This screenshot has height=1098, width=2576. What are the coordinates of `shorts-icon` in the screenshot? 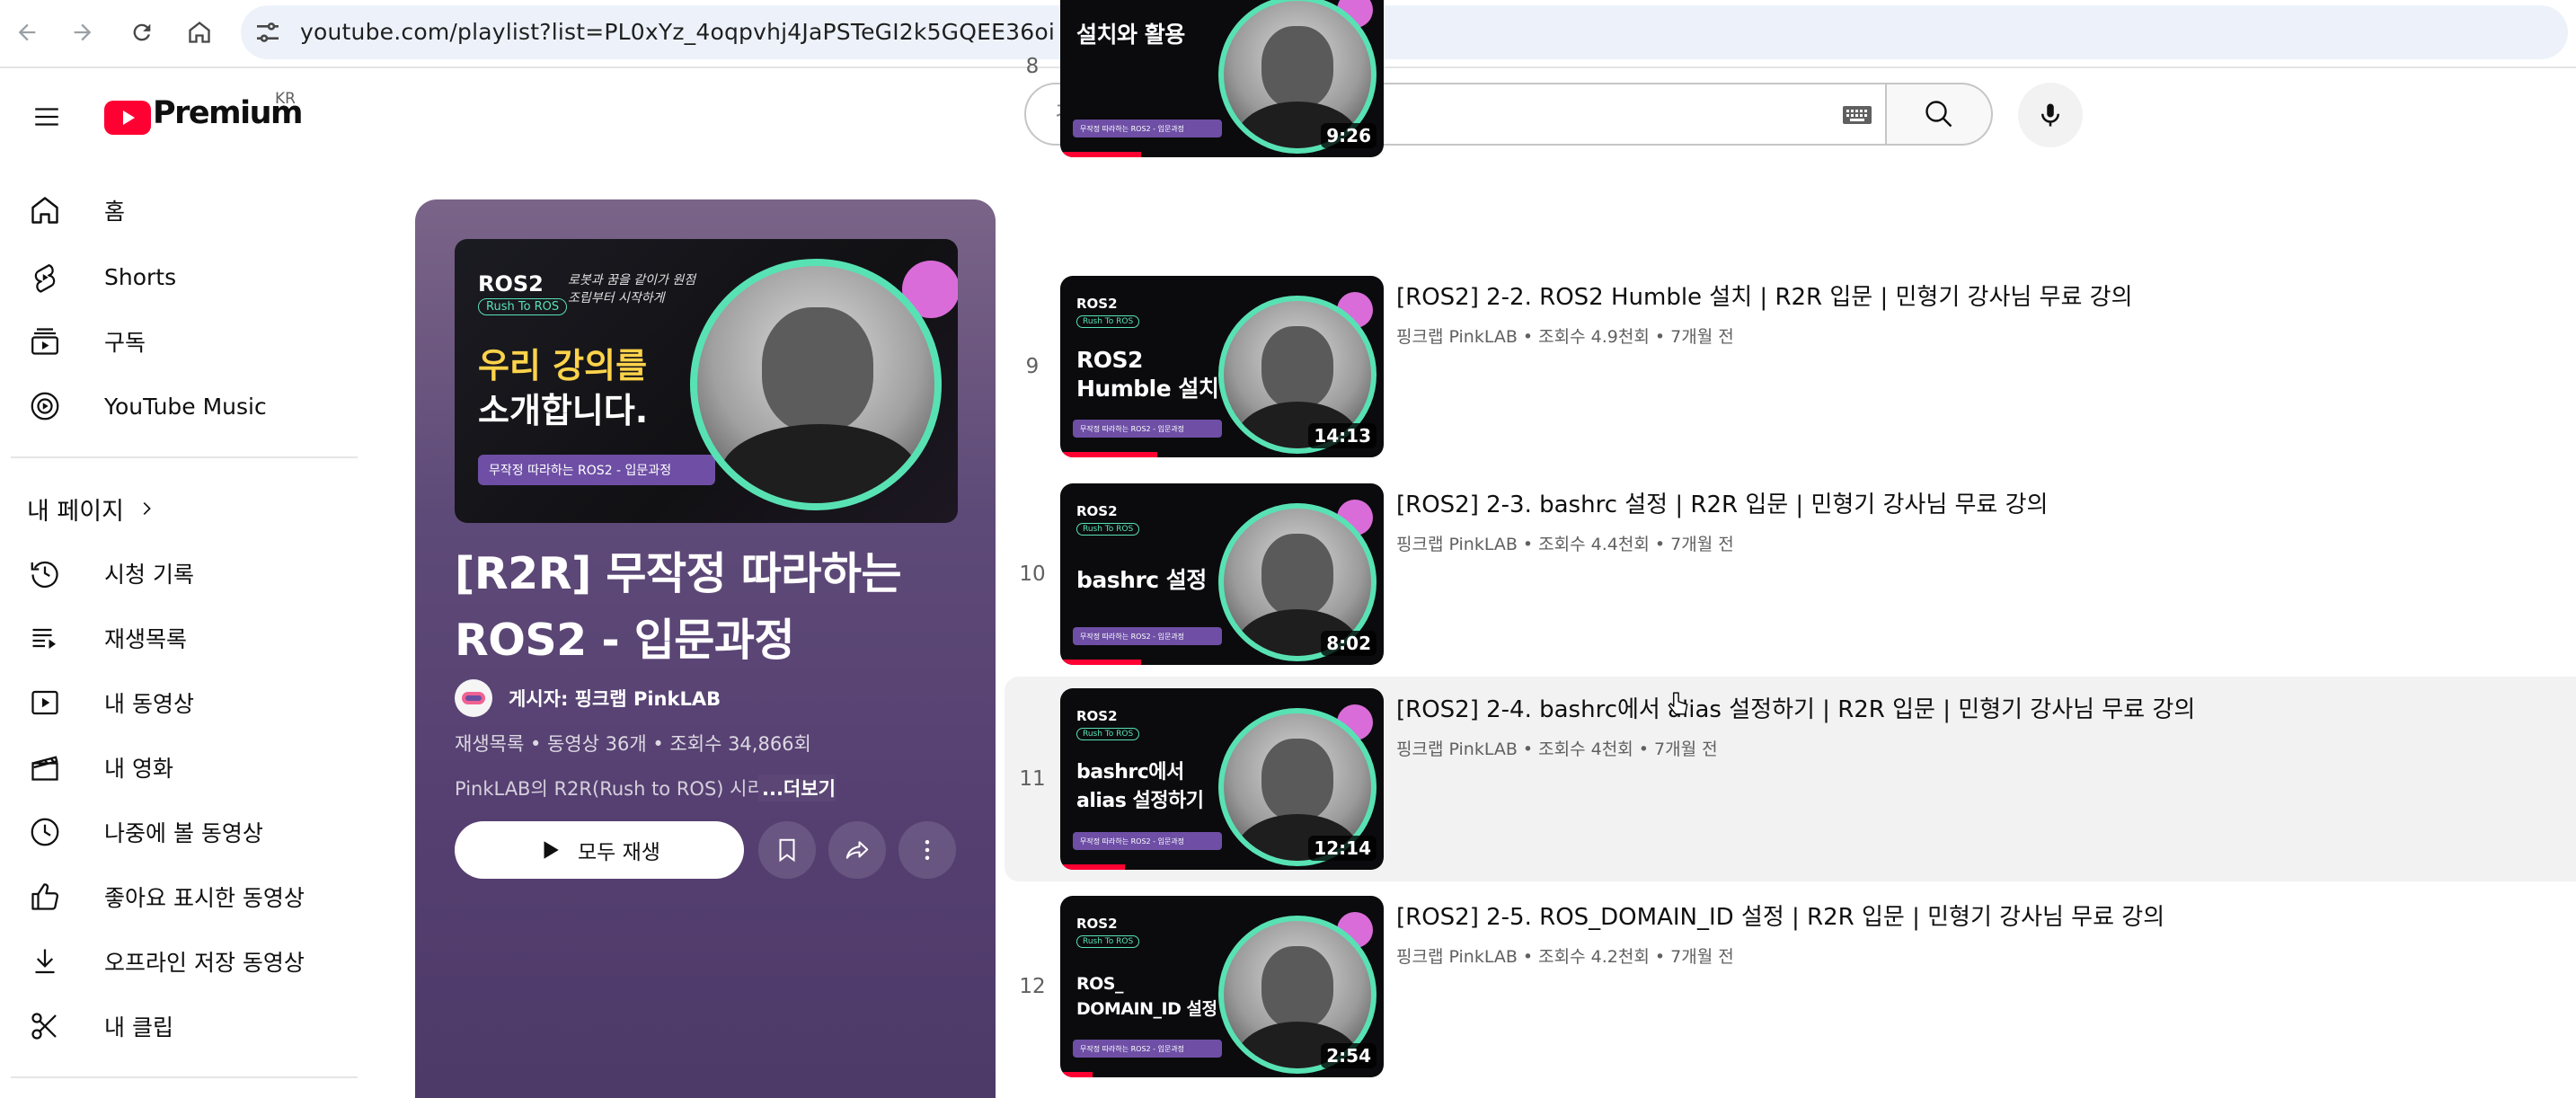 It's located at (45, 277).